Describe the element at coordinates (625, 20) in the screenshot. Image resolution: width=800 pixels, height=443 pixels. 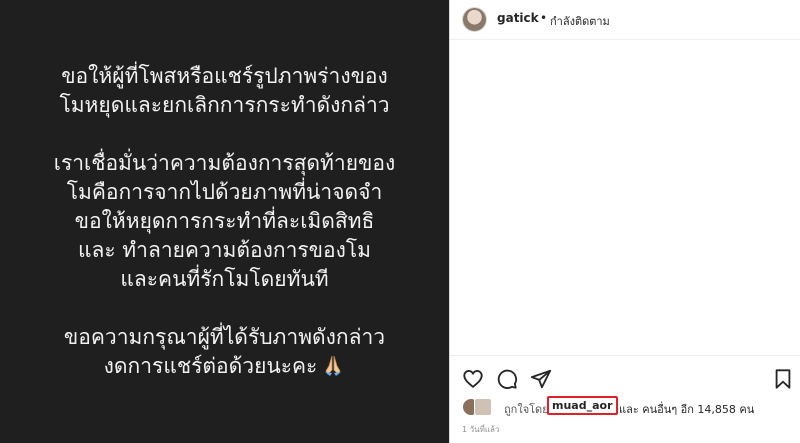
I see `post-header: gatick • กำลังติดตาม` at that location.